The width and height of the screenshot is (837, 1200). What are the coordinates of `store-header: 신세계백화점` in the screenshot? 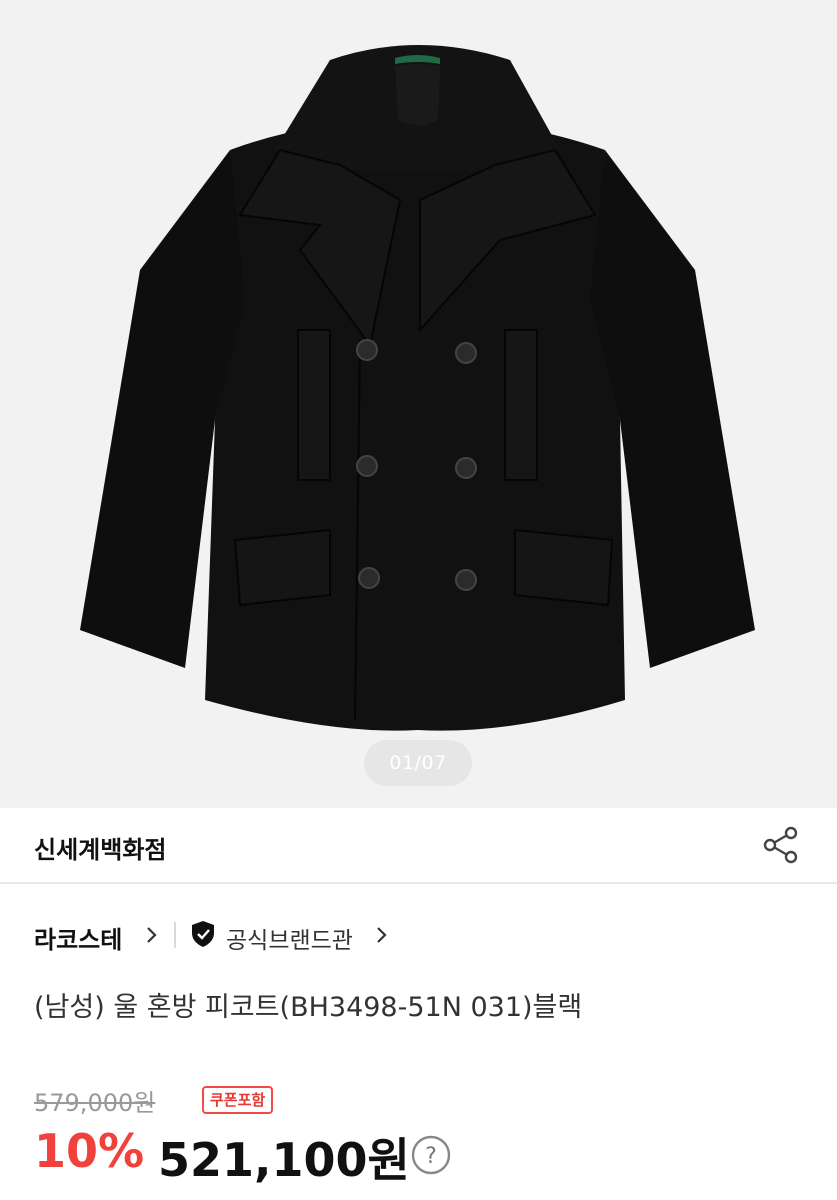 It's located at (418, 846).